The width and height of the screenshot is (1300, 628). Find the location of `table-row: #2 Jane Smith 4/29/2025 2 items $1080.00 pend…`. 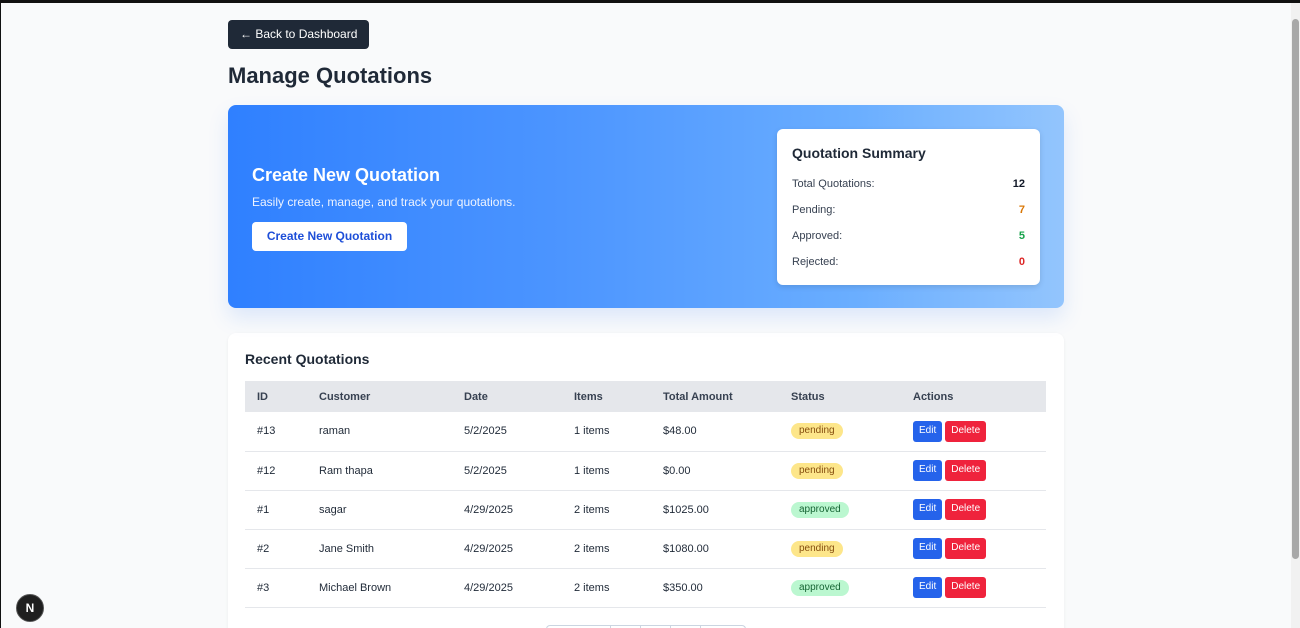

table-row: #2 Jane Smith 4/29/2025 2 items $1080.00 pend… is located at coordinates (645, 549).